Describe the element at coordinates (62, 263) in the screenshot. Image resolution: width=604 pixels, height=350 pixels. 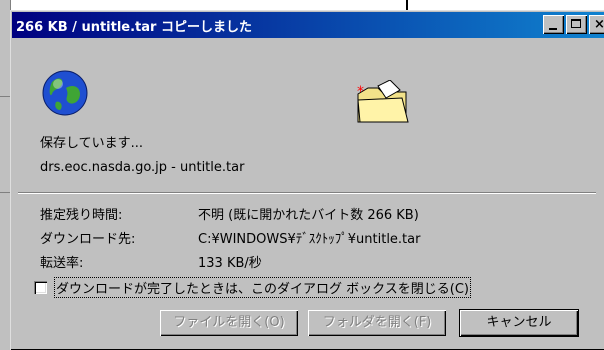
I see `transfer-rate-label: 転送率:` at that location.